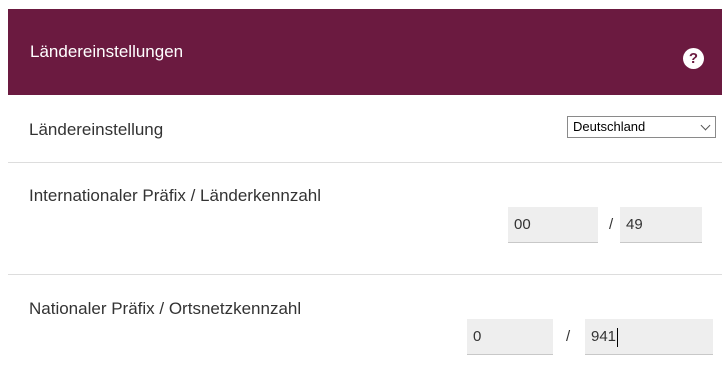 This screenshot has height=385, width=722. Describe the element at coordinates (609, 126) in the screenshot. I see `country-select-value: Deutschland` at that location.